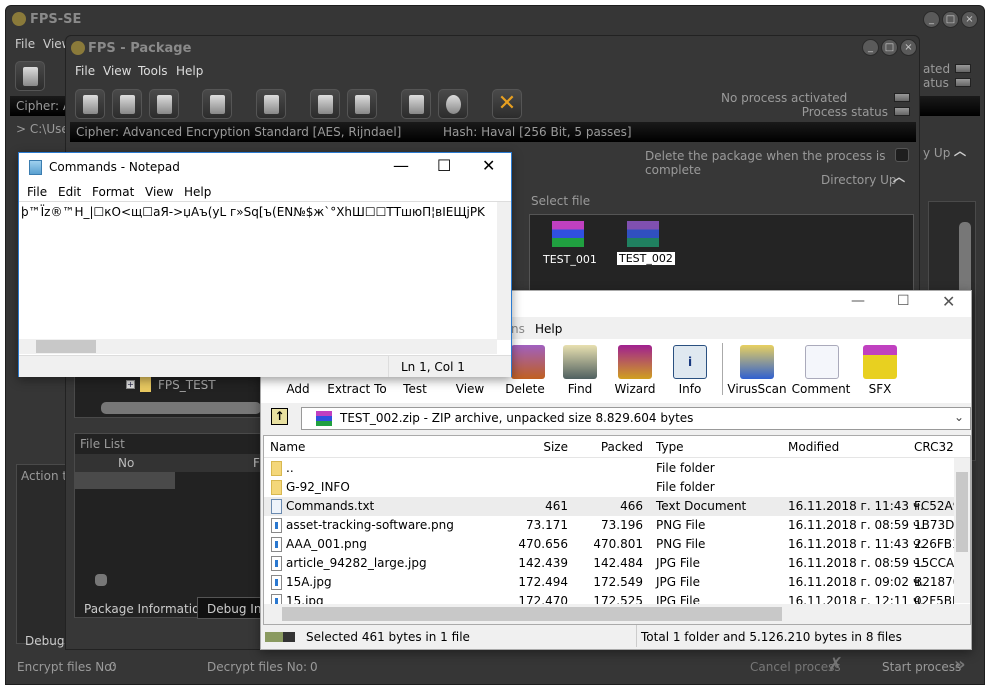 The height and width of the screenshot is (689, 988). Describe the element at coordinates (528, 362) in the screenshot. I see `delete-icon` at that location.